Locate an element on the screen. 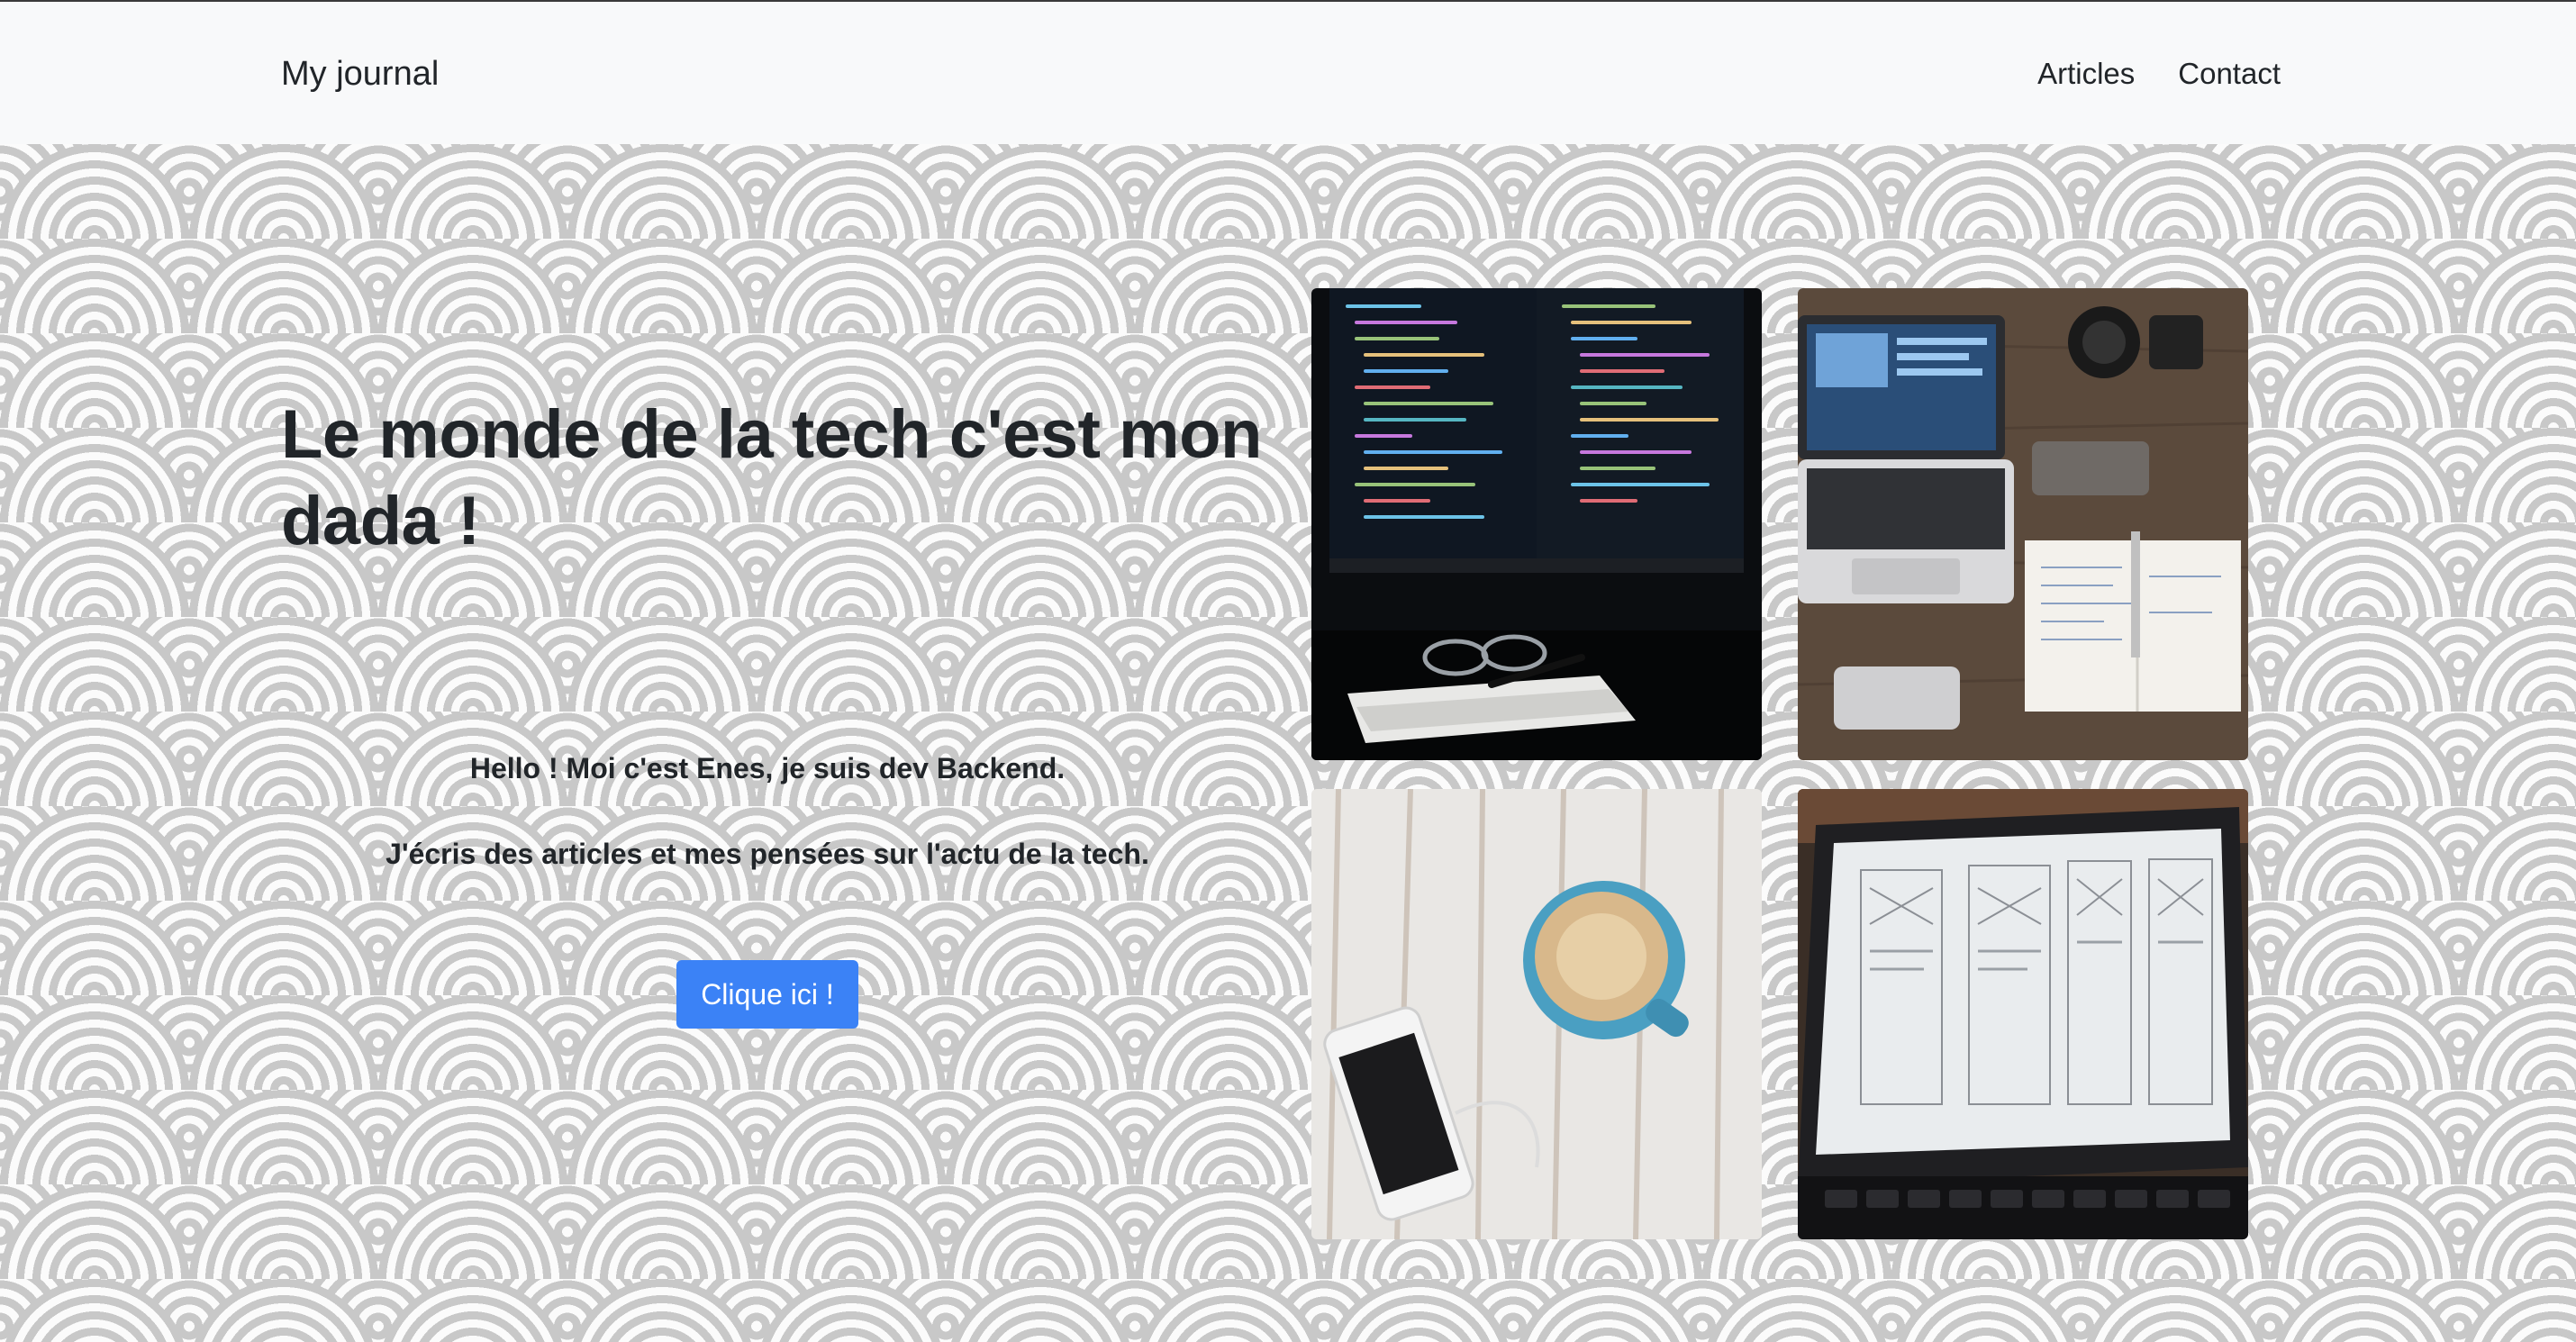  cta-button: Clique ici ! is located at coordinates (767, 994).